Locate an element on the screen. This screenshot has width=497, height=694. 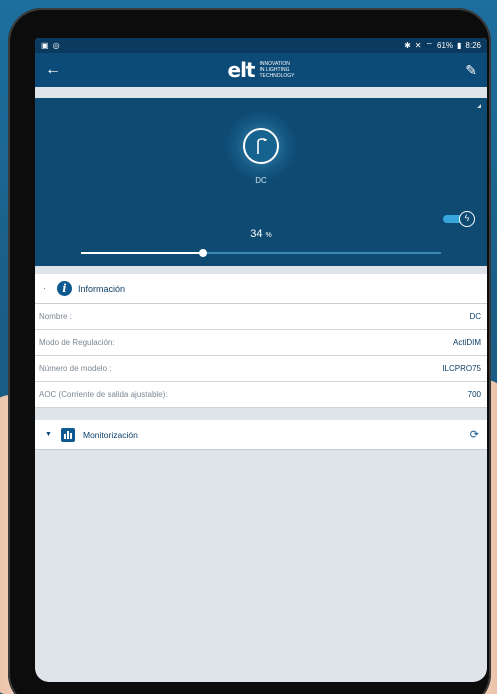
whatsapp-icon: ◎ is located at coordinates (56, 45).